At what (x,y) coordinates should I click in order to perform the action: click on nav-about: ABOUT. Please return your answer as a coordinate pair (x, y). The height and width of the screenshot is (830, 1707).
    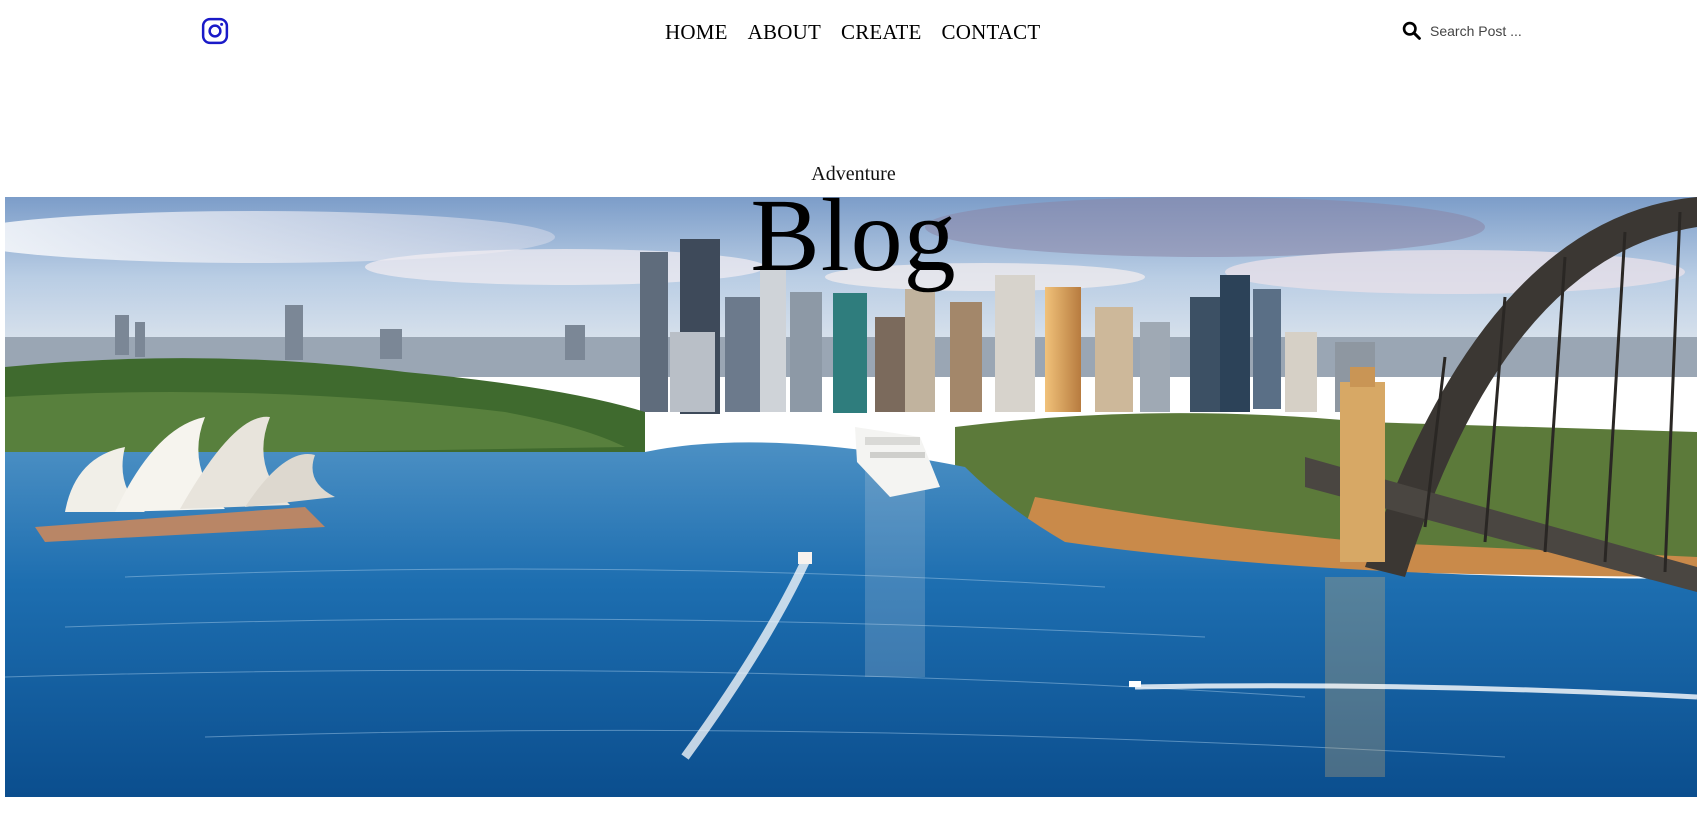
    Looking at the image, I should click on (784, 32).